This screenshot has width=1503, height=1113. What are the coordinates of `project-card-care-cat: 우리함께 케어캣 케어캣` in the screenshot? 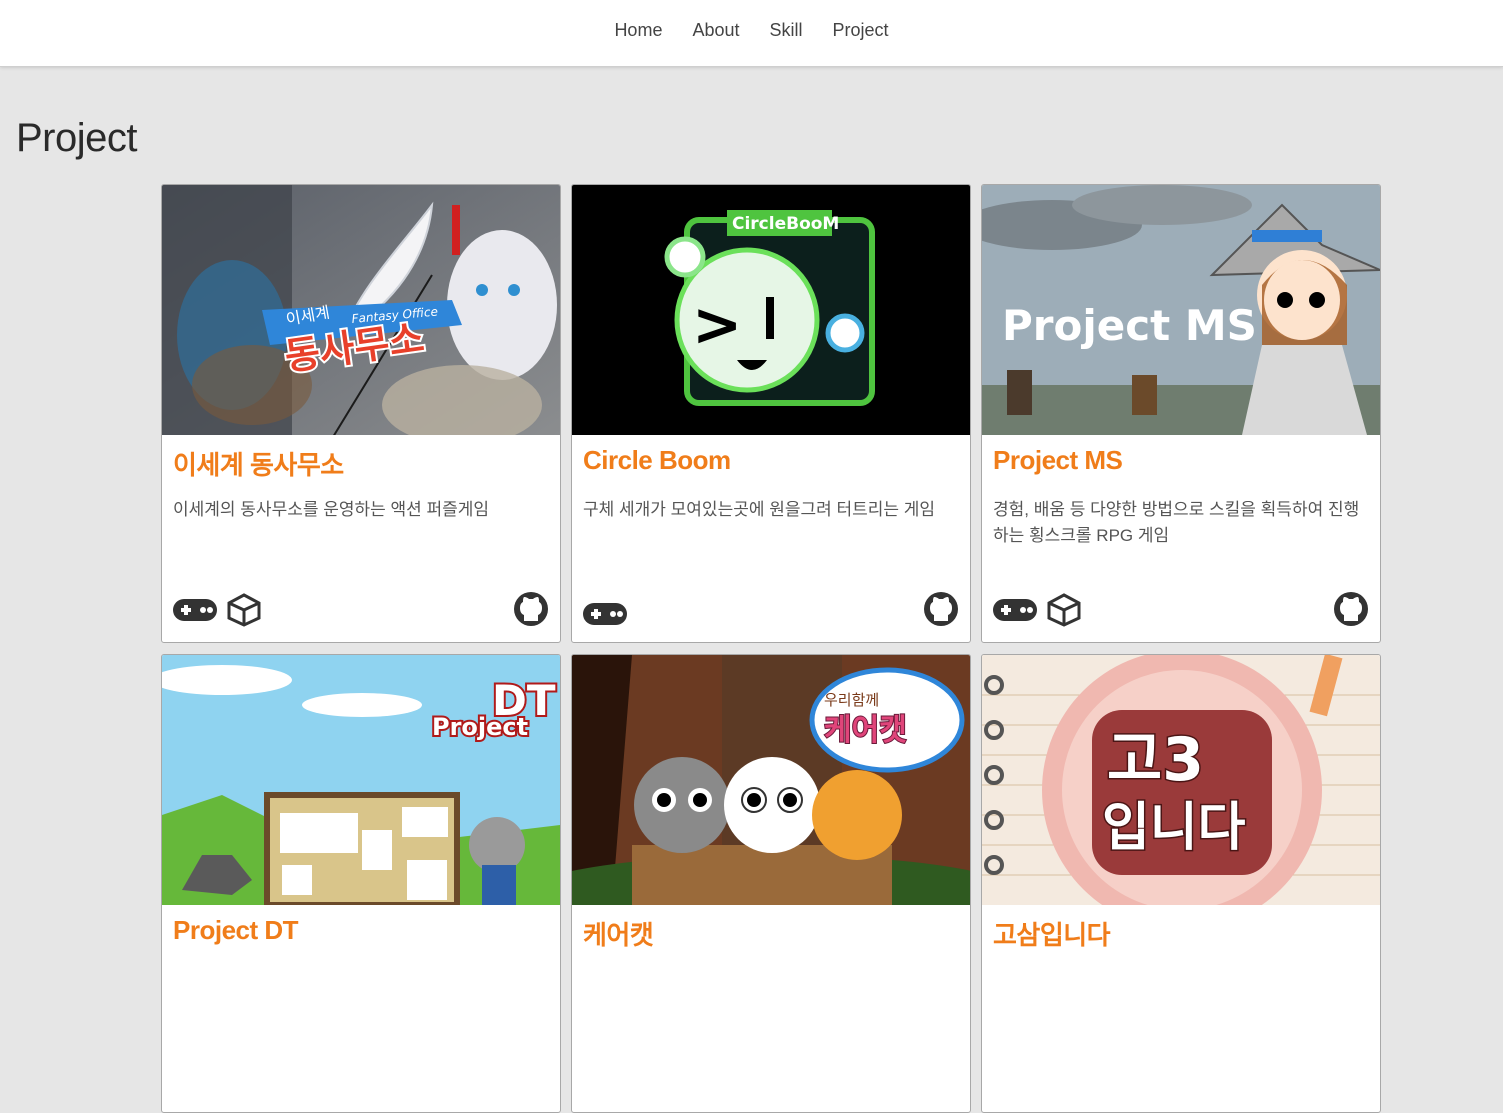 It's located at (771, 883).